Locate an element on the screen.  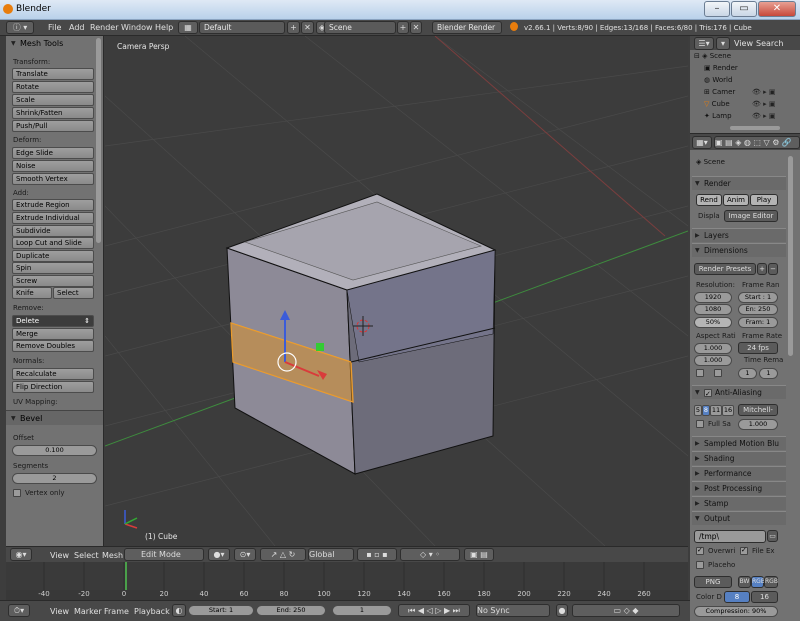
keying-set-icons: ▭ ◇ ◆ is located at coordinates (626, 610).